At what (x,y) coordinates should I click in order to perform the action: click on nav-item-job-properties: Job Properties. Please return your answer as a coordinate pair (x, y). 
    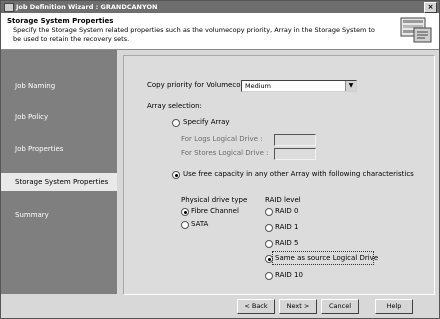
    Looking at the image, I should click on (59, 149).